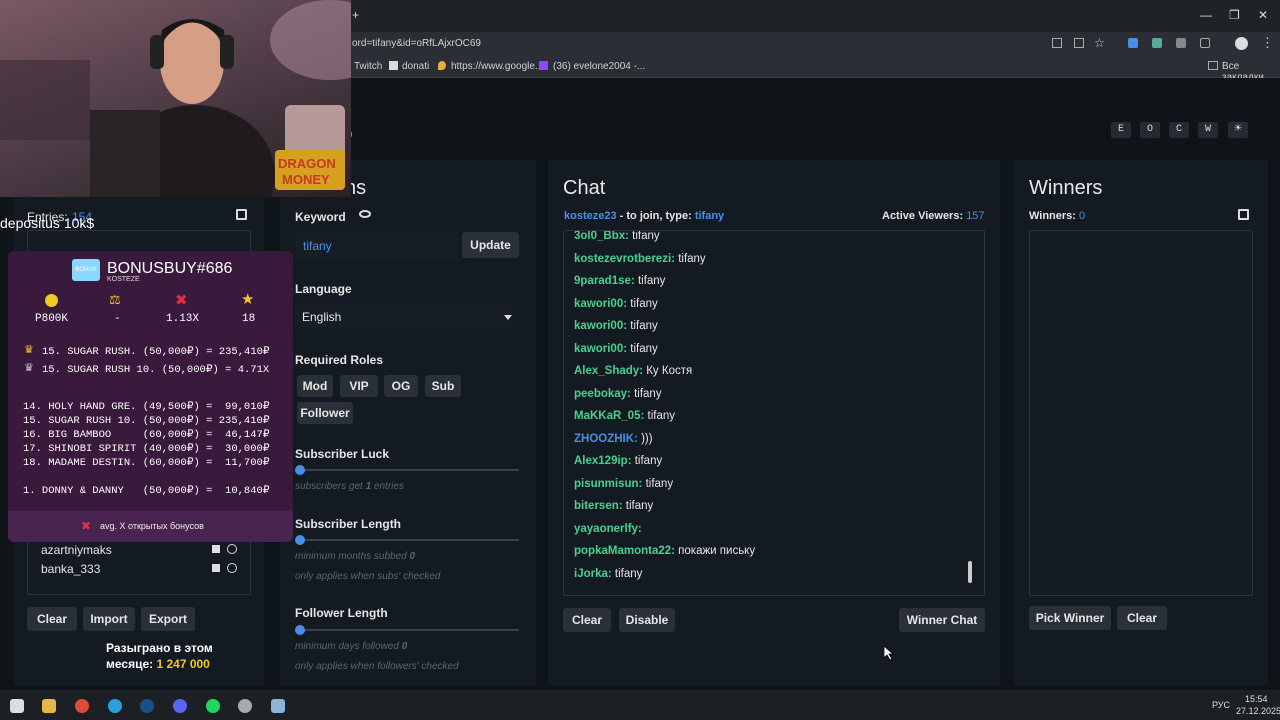  Describe the element at coordinates (152, 526) in the screenshot. I see `bonus-footer-text: avg. X открытых бонусов` at that location.